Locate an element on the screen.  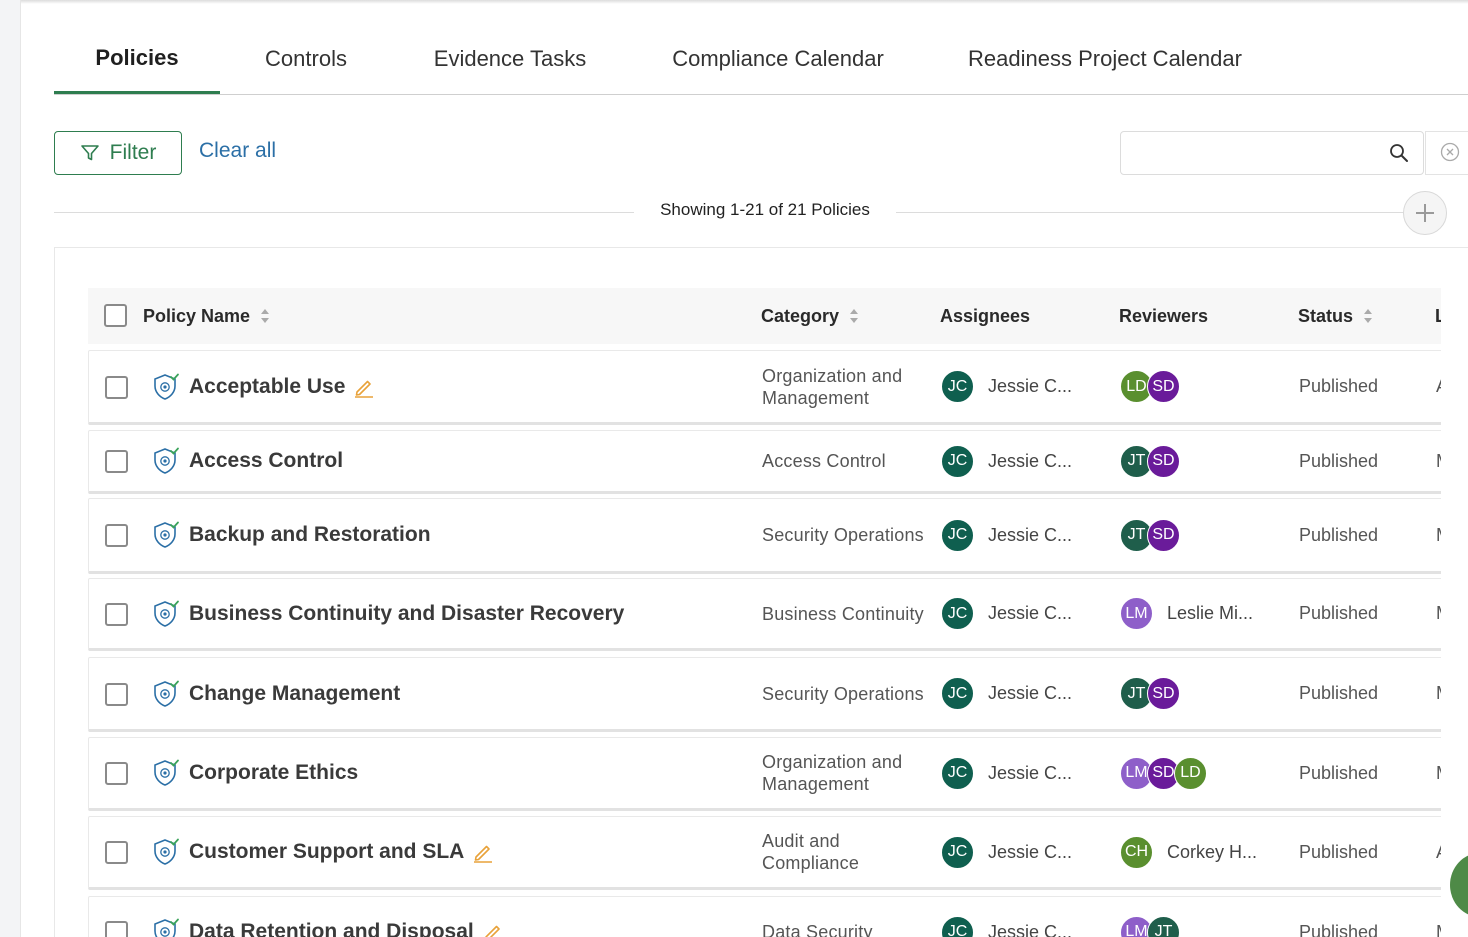
clear-all-link: Clear all is located at coordinates (237, 151).